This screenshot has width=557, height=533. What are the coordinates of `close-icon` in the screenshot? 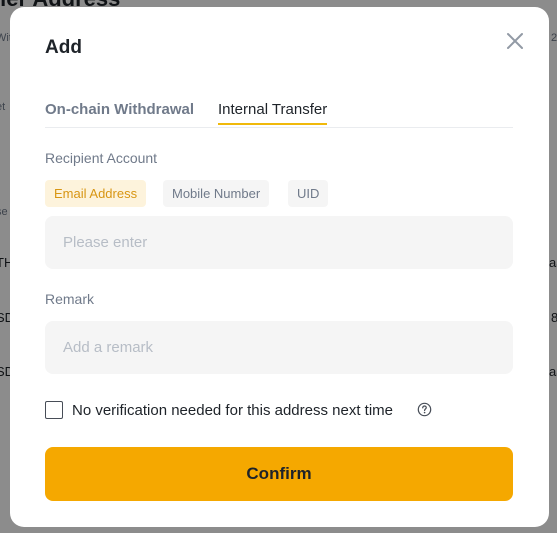 It's located at (515, 41).